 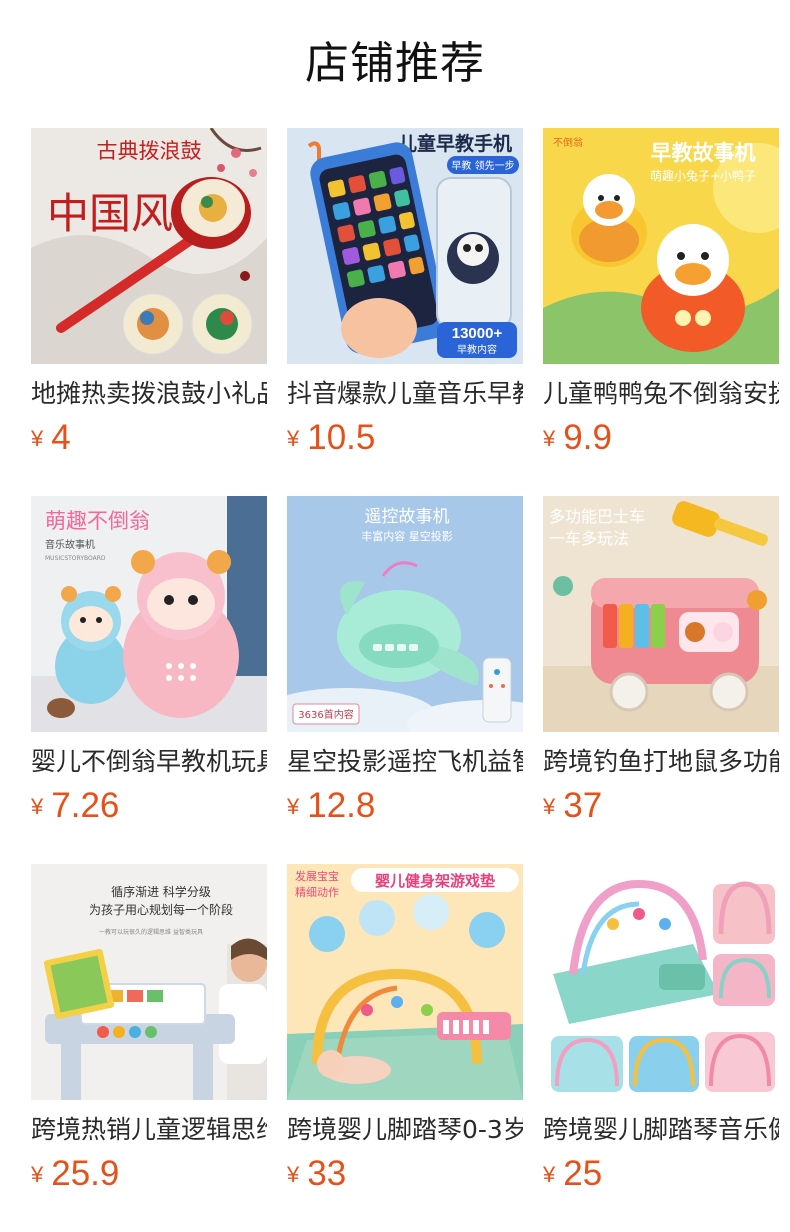 I want to click on svg-text: 遥控故事机, so click(x=407, y=517).